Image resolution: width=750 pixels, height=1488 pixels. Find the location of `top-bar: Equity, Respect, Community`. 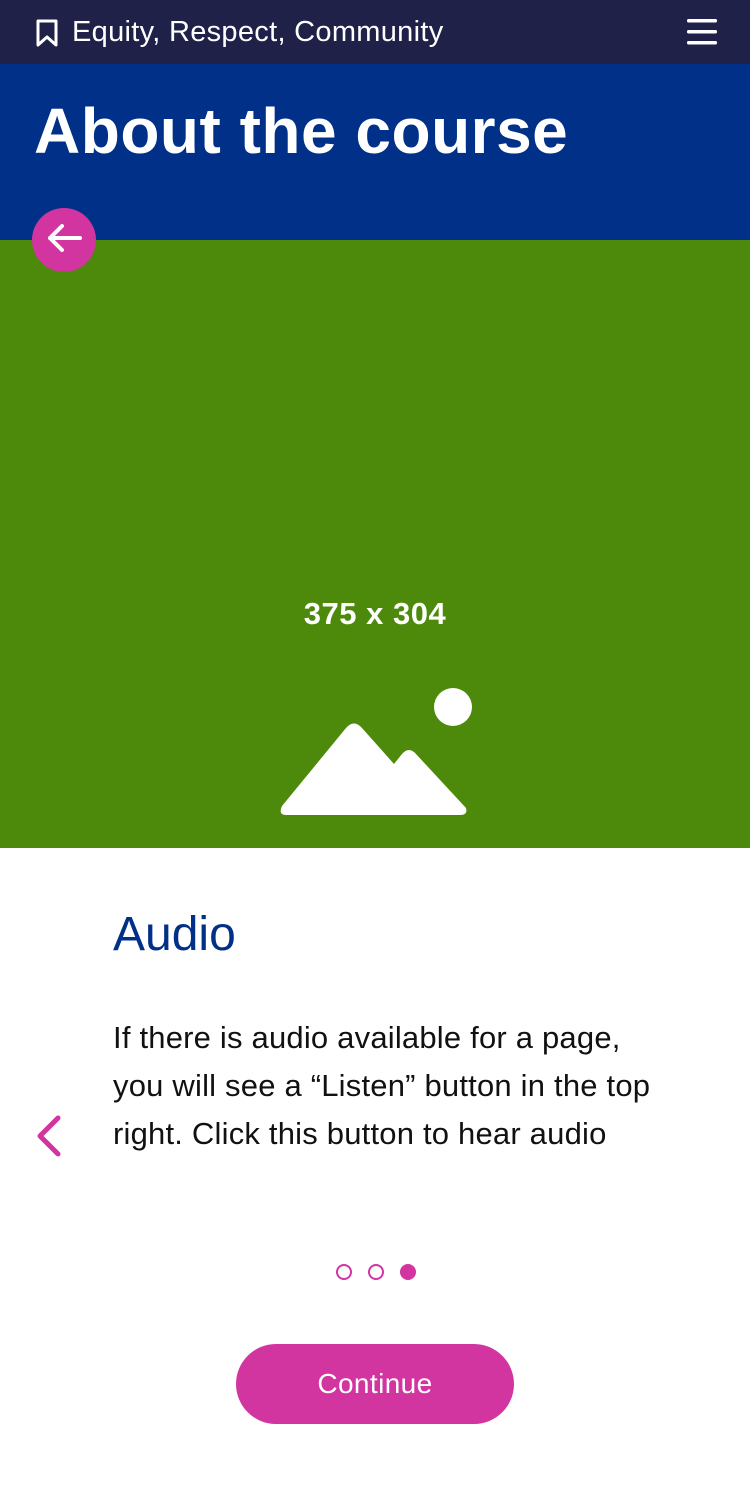

top-bar: Equity, Respect, Community is located at coordinates (375, 32).